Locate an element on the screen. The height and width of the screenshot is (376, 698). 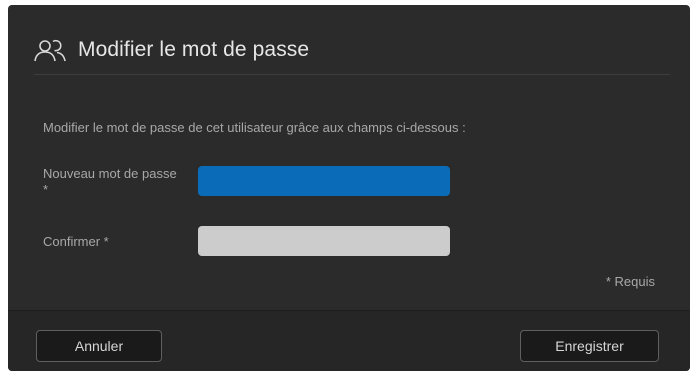
new-password-label: Nouveau mot de passe * is located at coordinates (110, 181).